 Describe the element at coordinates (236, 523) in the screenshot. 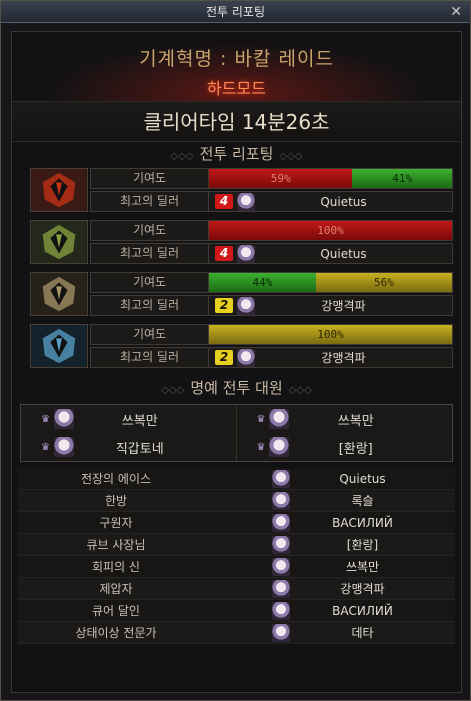

I see `award-row: 구원자 ВАСИЛИЙ` at that location.